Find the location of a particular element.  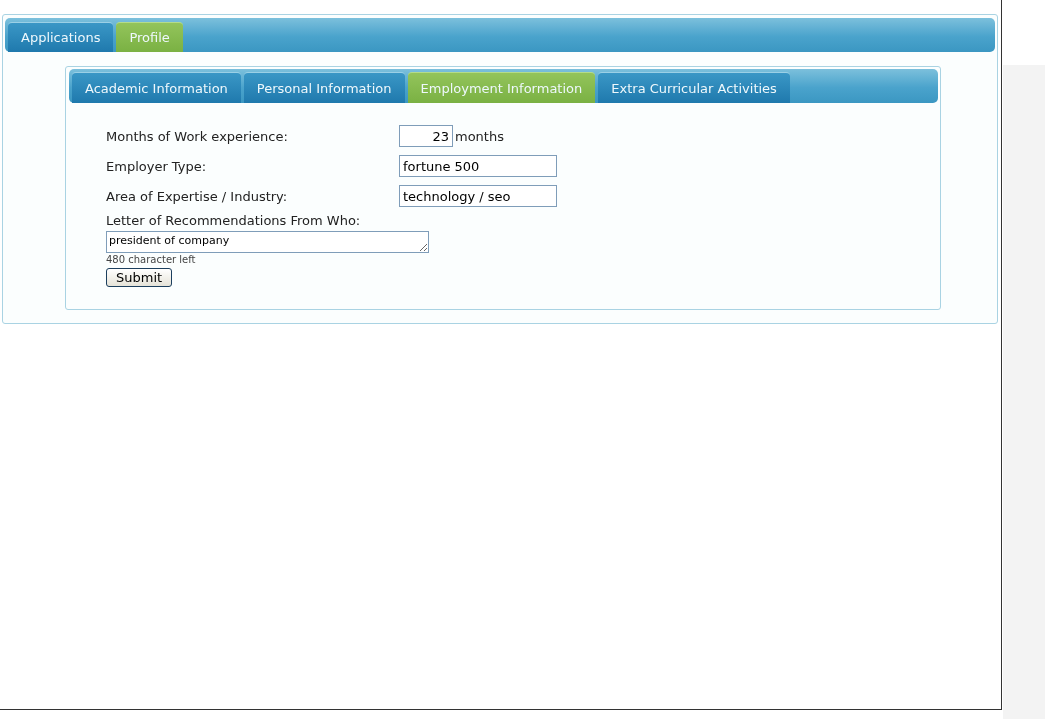

months-input: 23 is located at coordinates (426, 136).